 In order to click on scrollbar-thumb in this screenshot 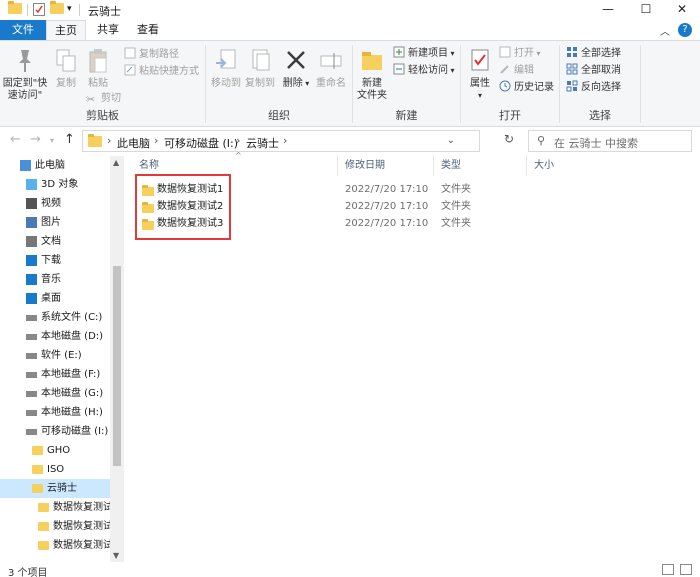, I will do `click(117, 366)`.